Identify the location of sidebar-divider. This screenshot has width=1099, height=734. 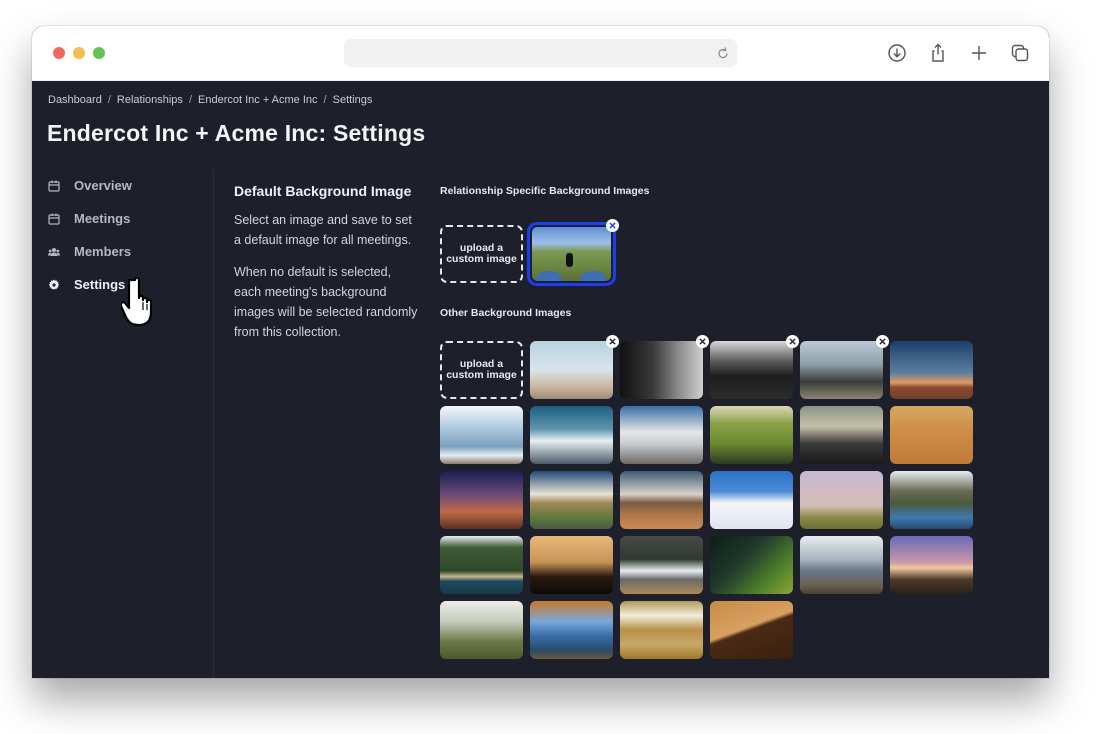
(213, 423).